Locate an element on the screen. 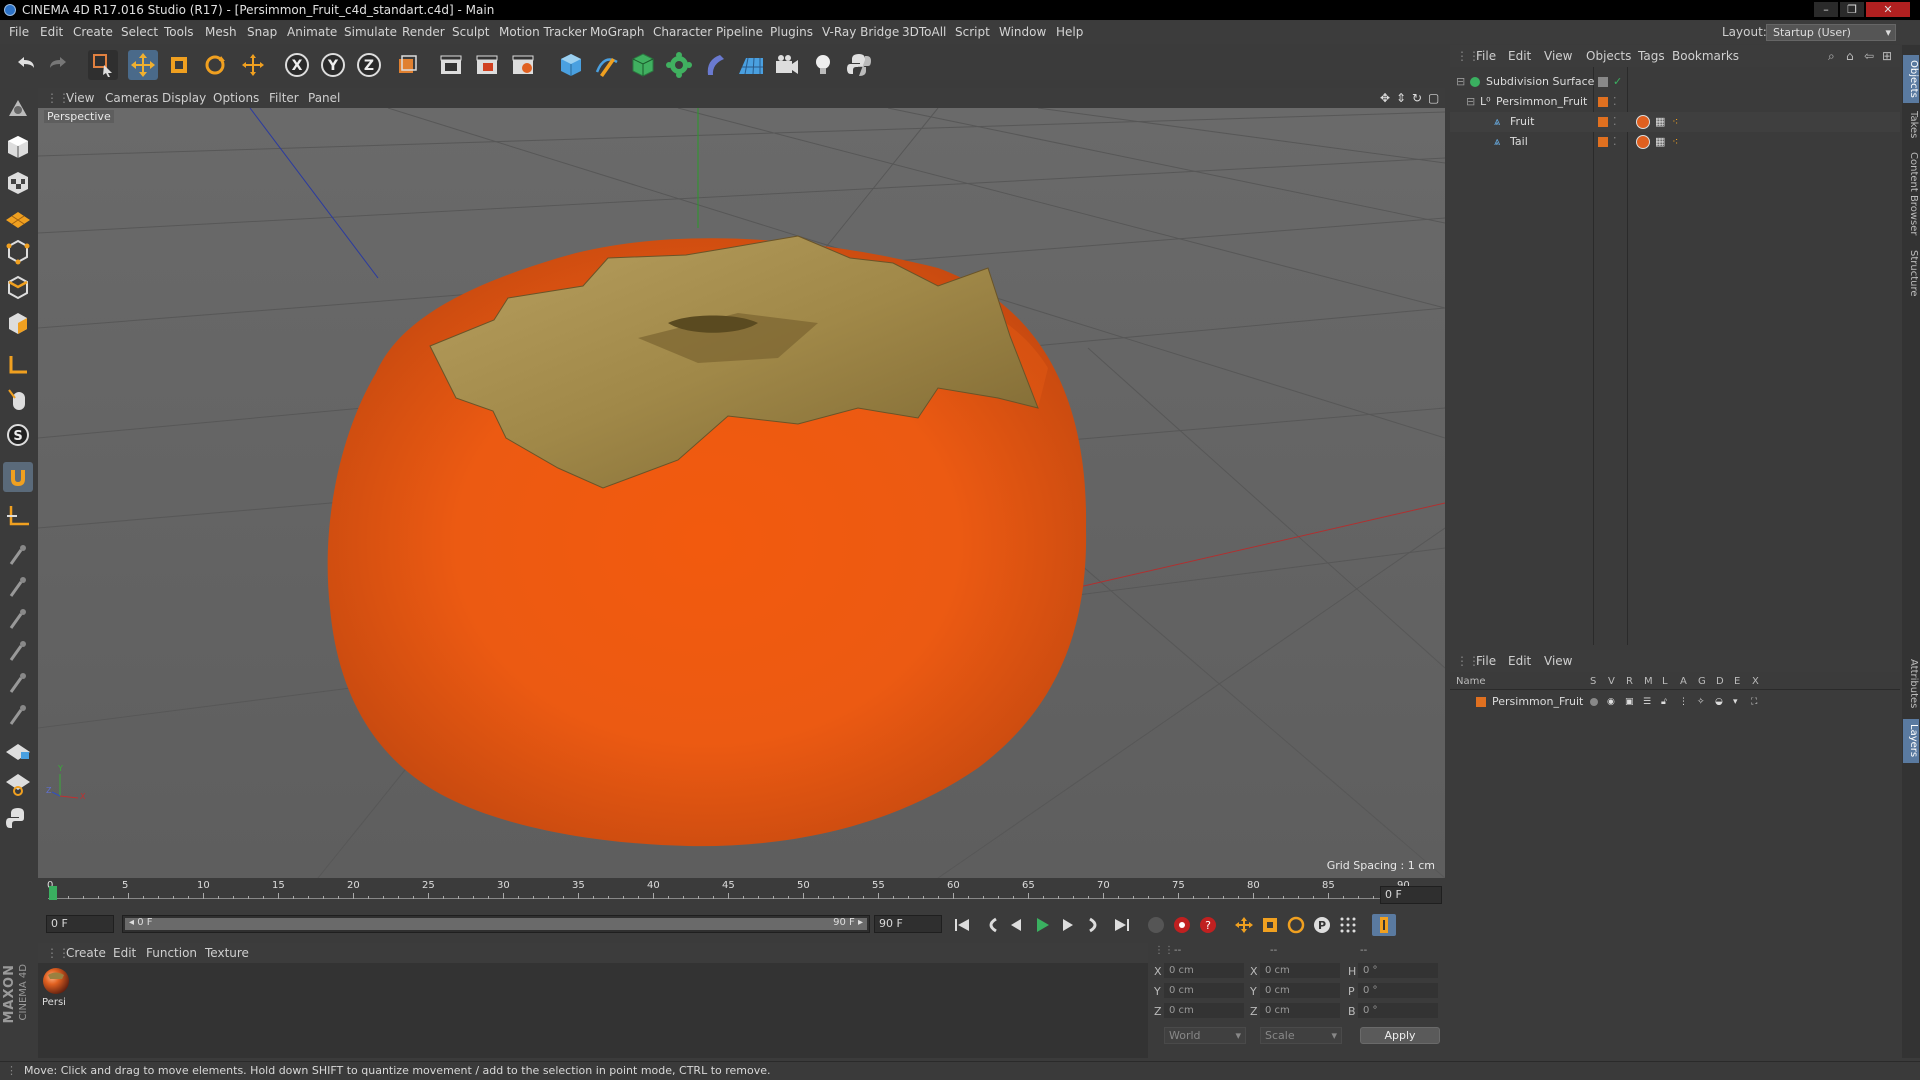  viewport-menu-display: Display is located at coordinates (184, 98).